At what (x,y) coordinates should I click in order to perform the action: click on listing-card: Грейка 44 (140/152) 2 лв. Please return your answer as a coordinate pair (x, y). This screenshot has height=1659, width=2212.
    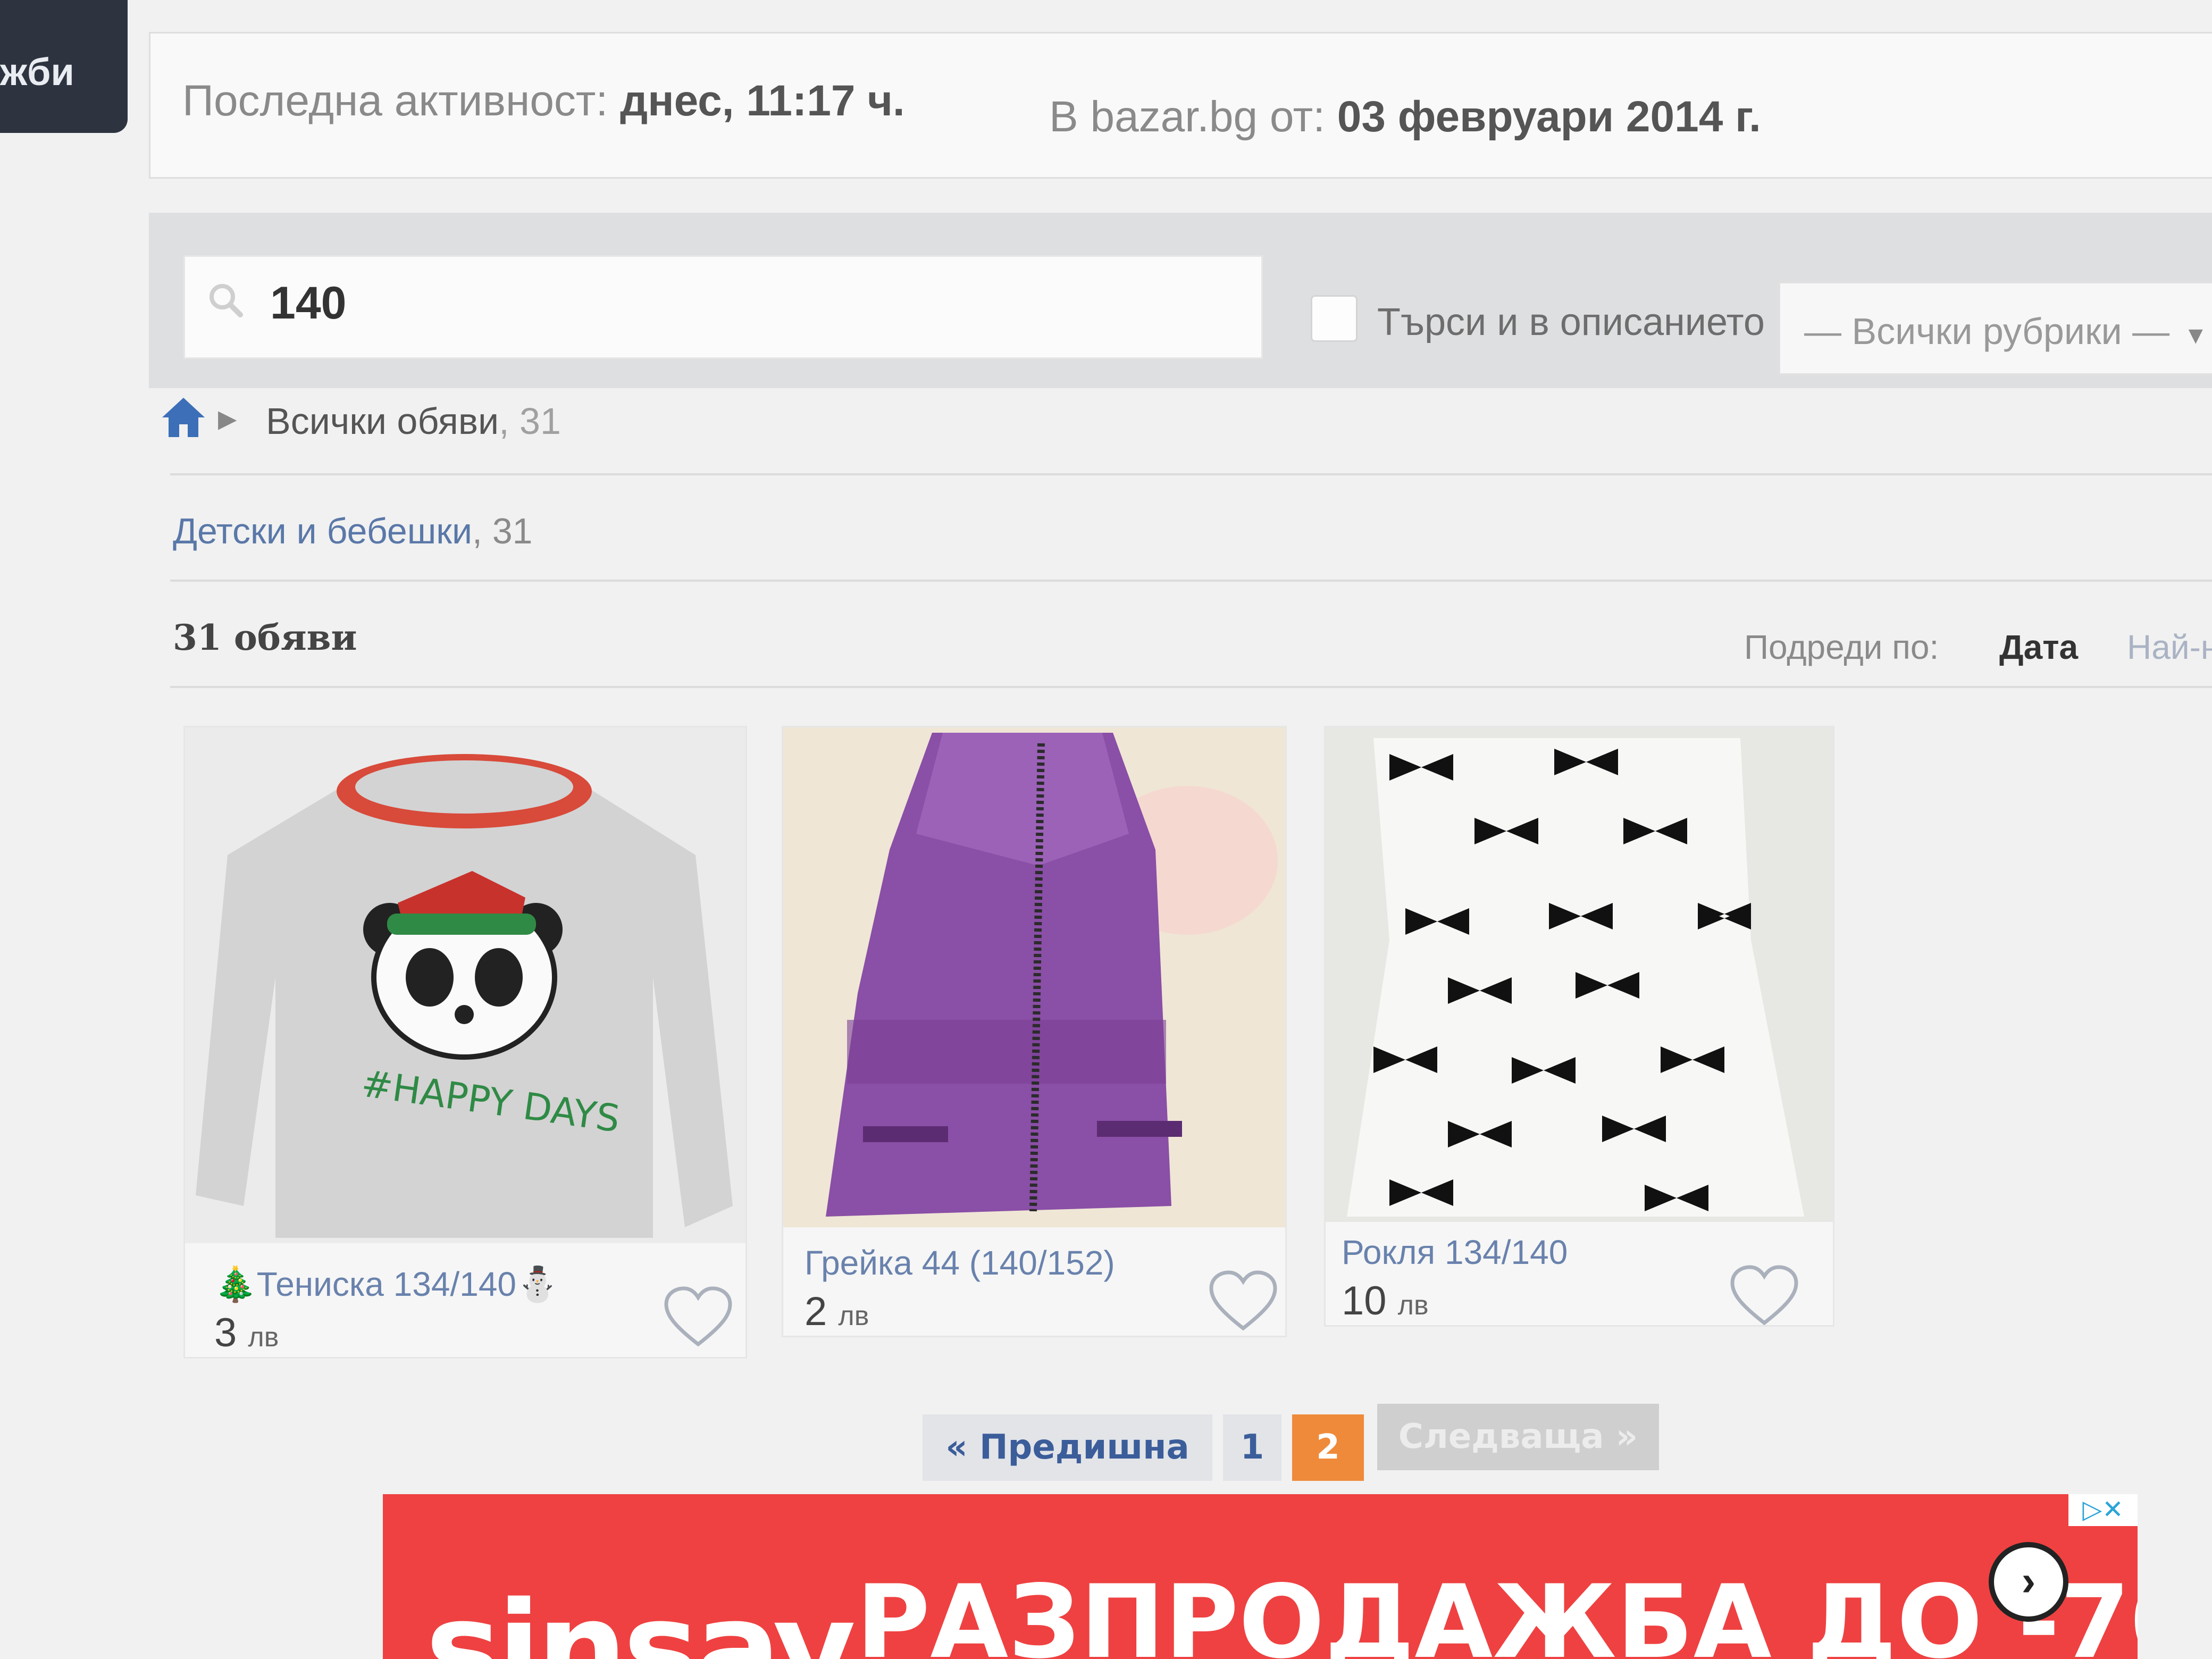
    Looking at the image, I should click on (1034, 1031).